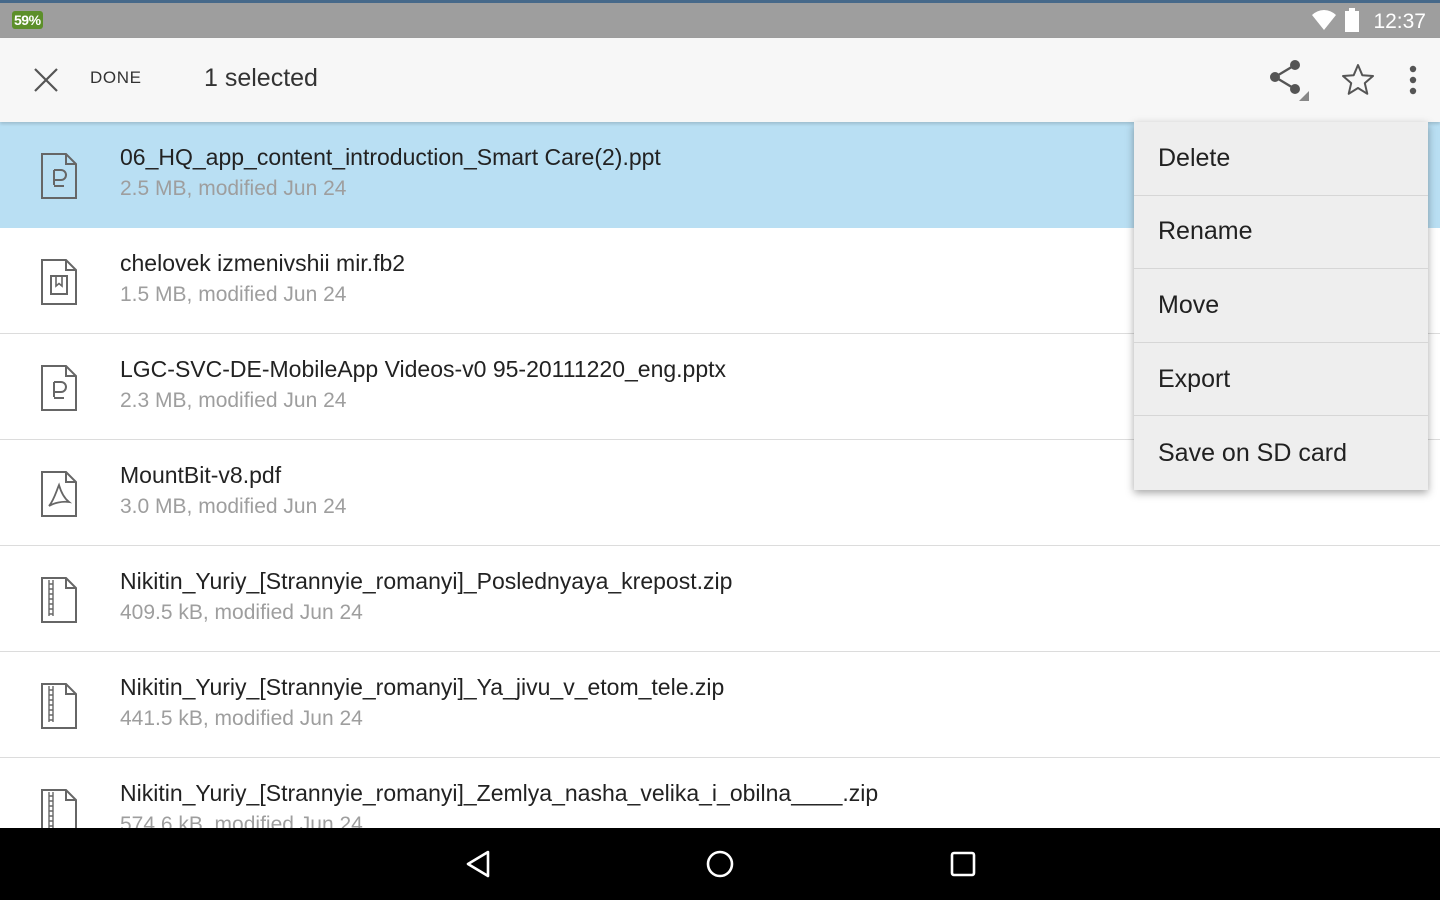  I want to click on wifi-icon, so click(1324, 22).